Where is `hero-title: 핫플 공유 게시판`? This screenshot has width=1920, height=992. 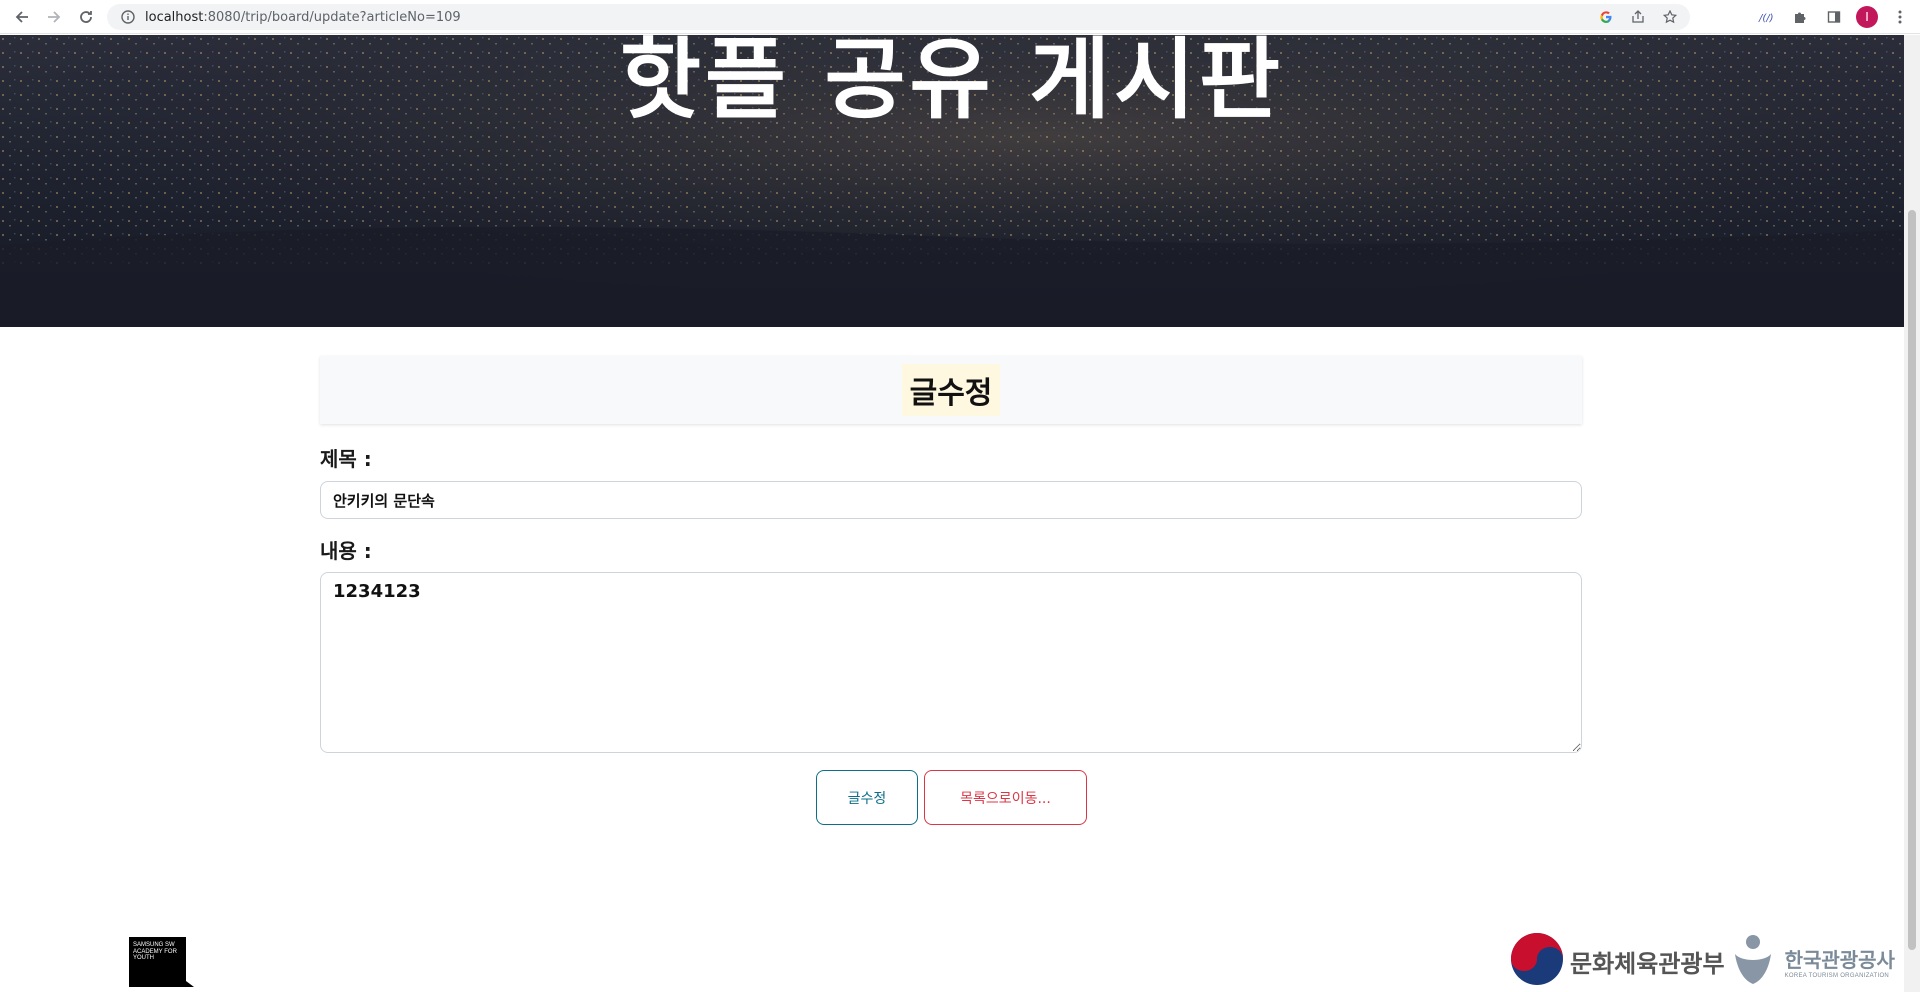 hero-title: 핫플 공유 게시판 is located at coordinates (952, 83).